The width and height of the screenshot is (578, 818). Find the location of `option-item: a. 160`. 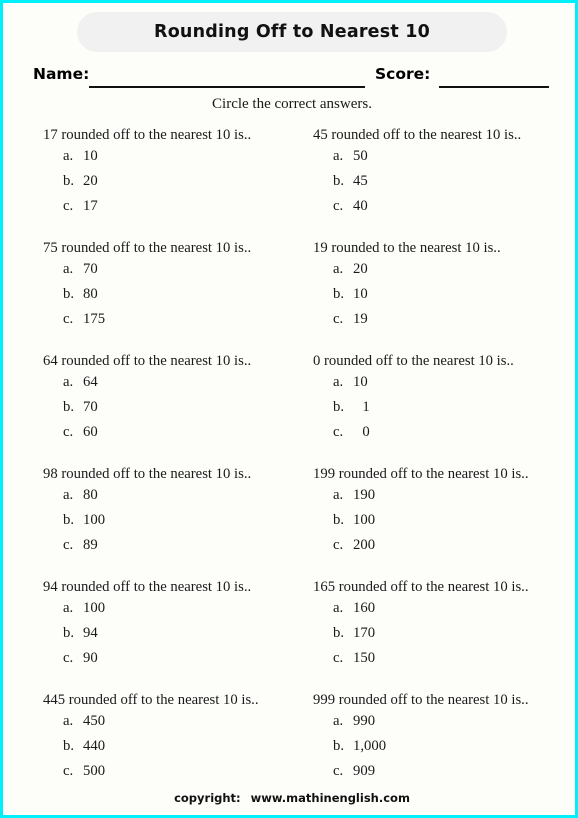

option-item: a. 160 is located at coordinates (442, 608).